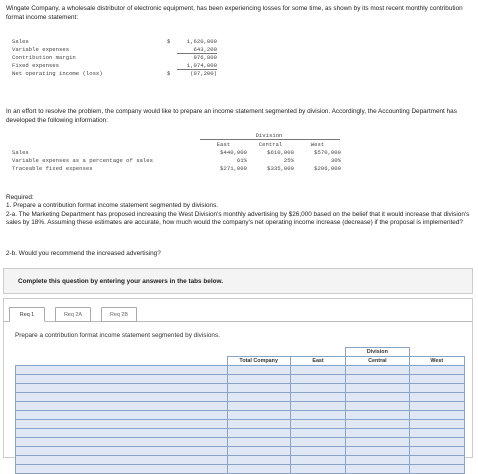 This screenshot has width=478, height=474. What do you see at coordinates (436, 361) in the screenshot?
I see `header-west: West` at bounding box center [436, 361].